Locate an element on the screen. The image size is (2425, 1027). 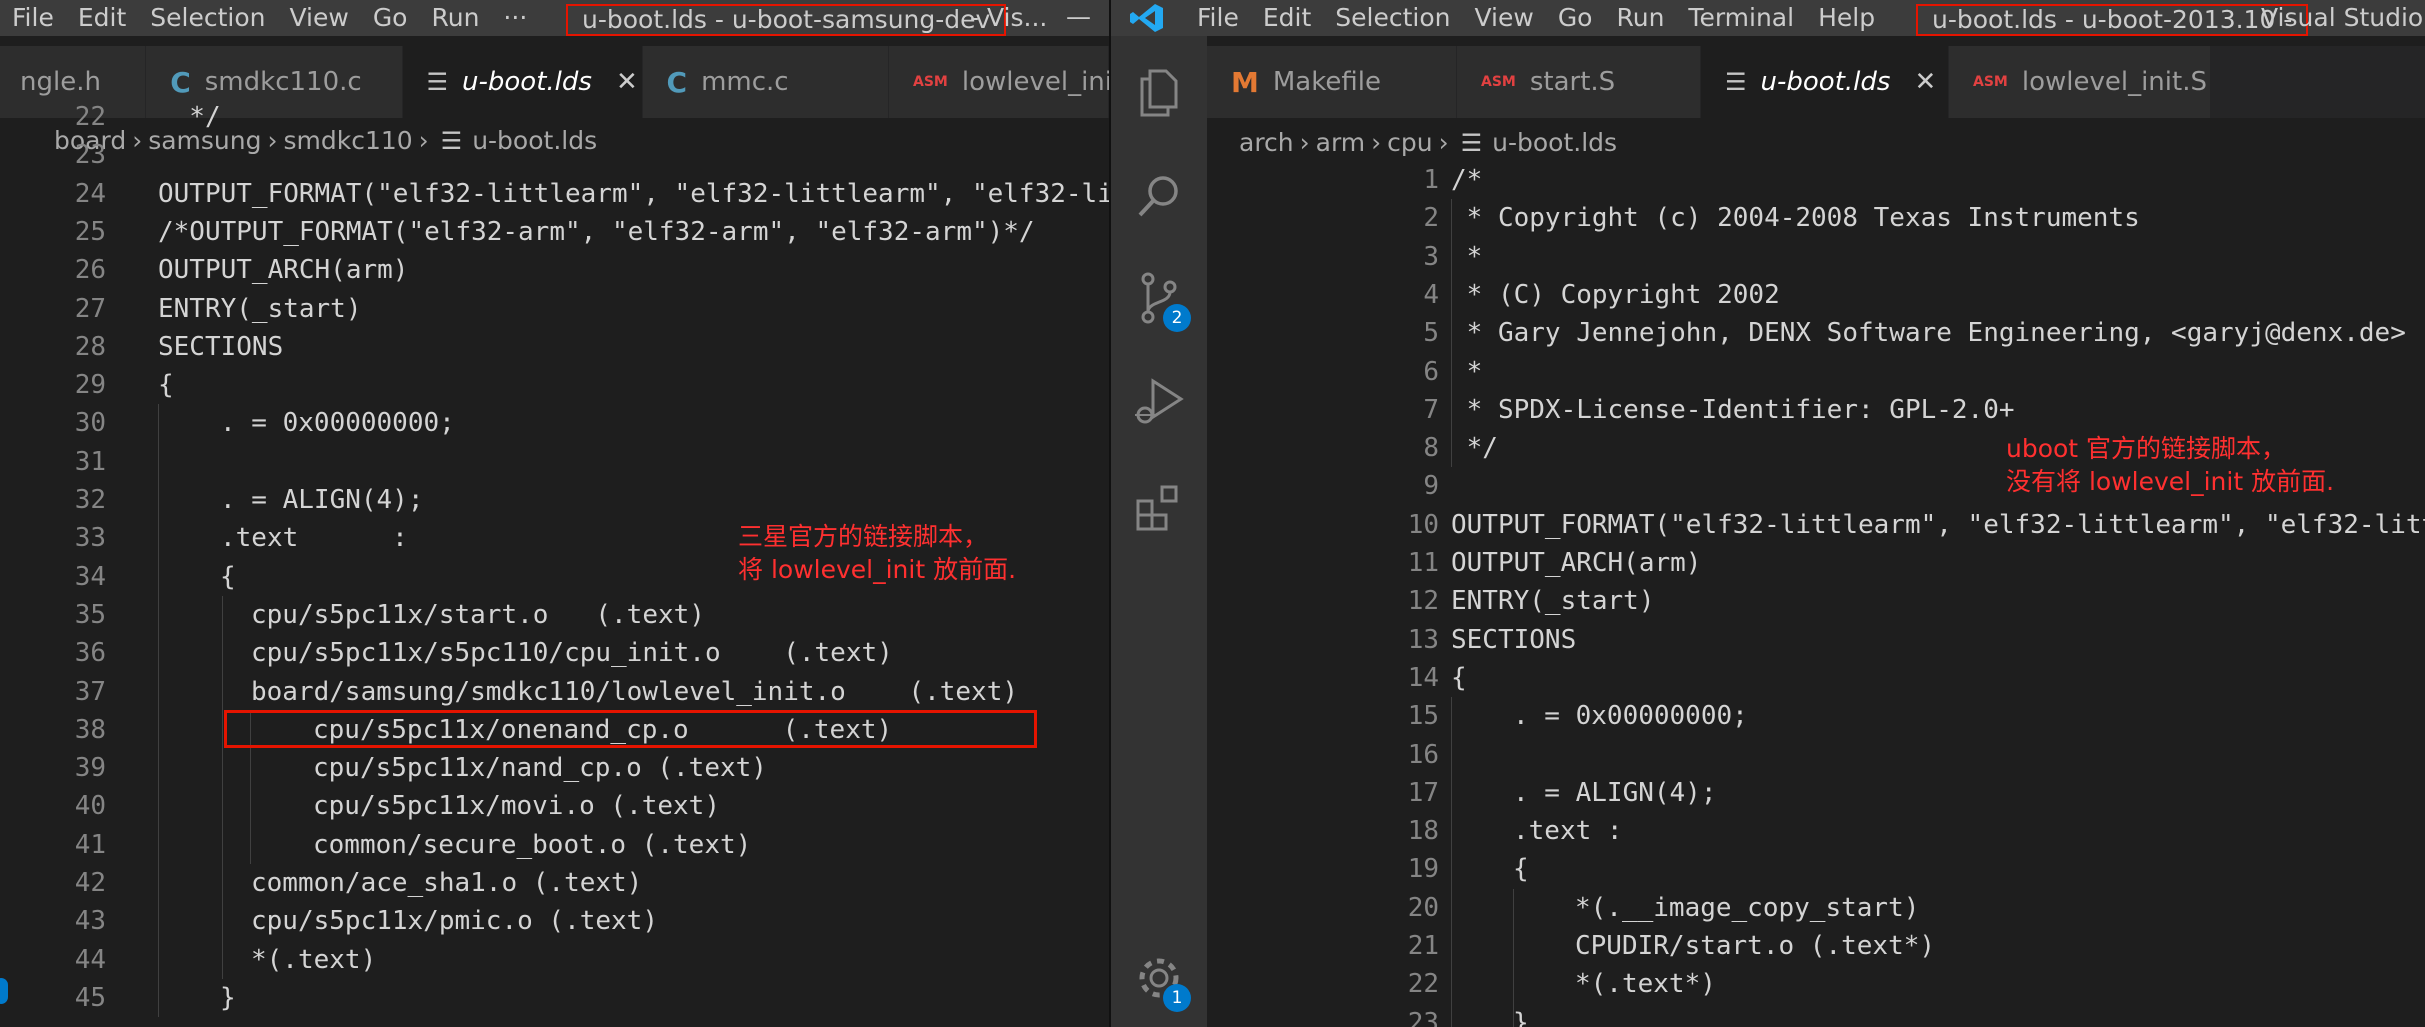
code-line: 13 SECTIONS is located at coordinates (1816, 640).